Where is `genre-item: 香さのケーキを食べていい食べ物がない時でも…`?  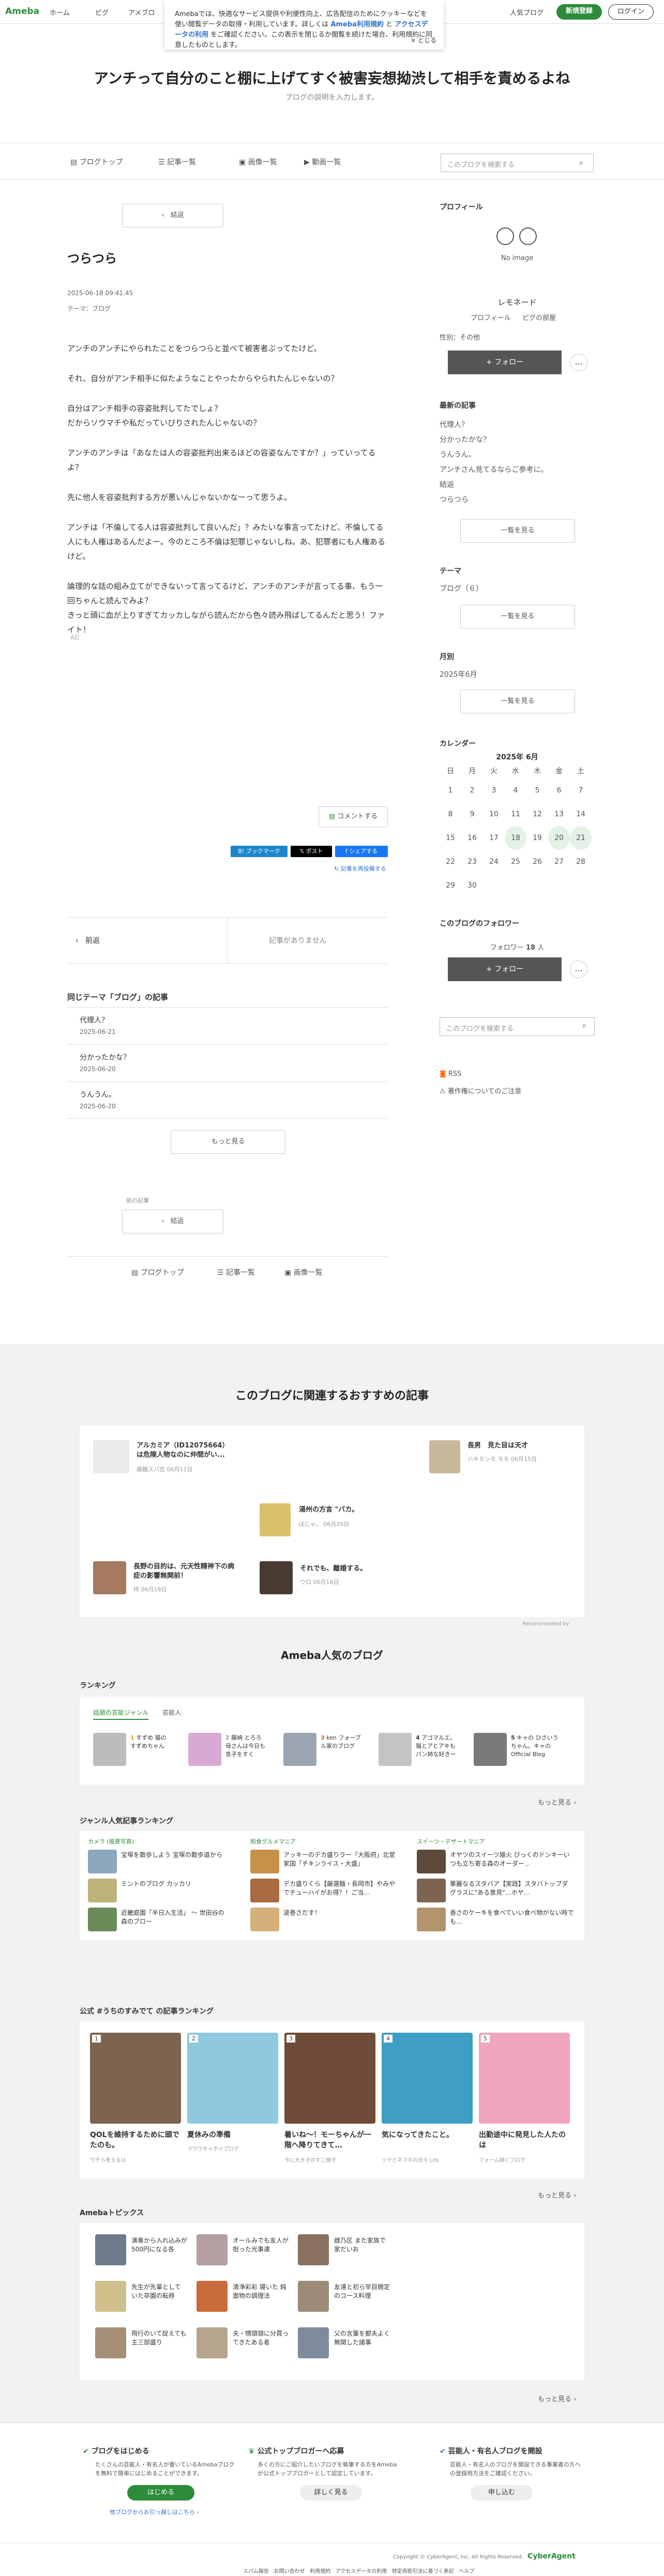
genre-item: 香さのケーキを食べていい食べ物がない時でも… is located at coordinates (512, 1917).